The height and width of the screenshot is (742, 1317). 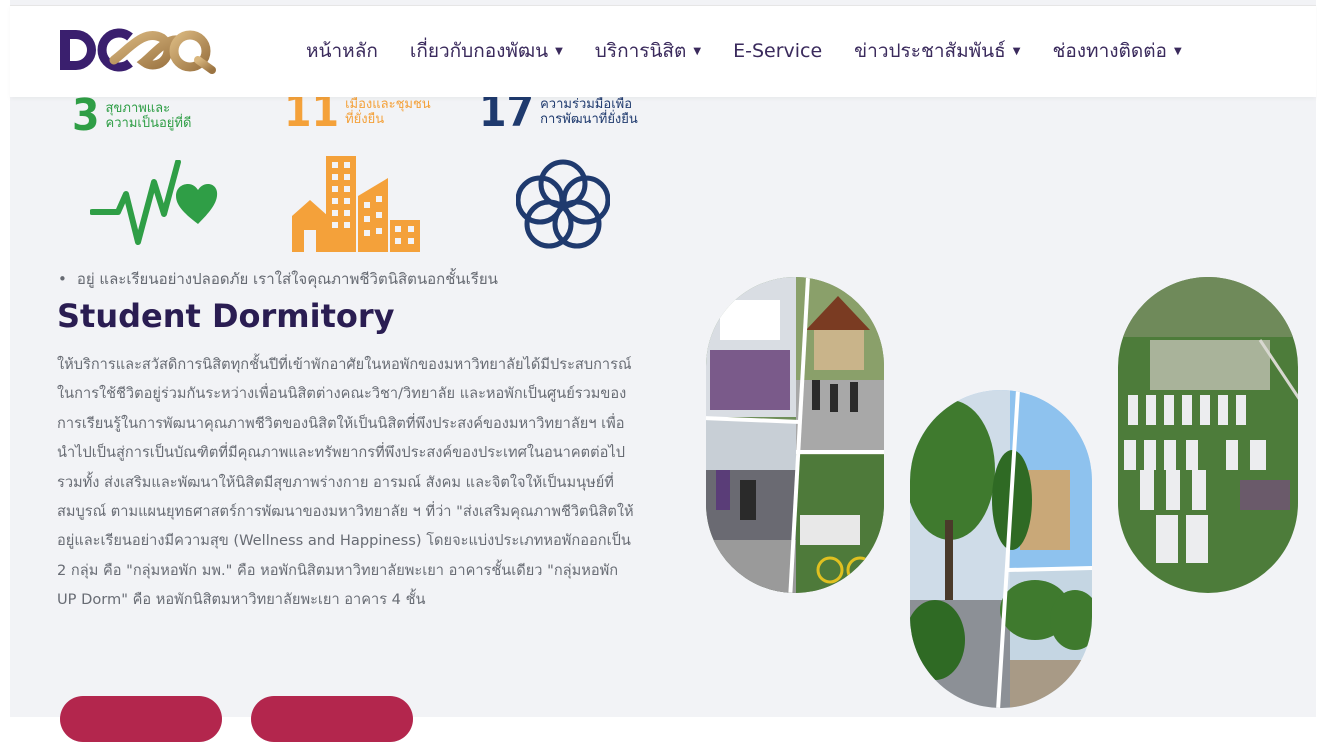 What do you see at coordinates (479, 51) in the screenshot?
I see `nav-label: เกี่ยวกับกองพัฒน` at bounding box center [479, 51].